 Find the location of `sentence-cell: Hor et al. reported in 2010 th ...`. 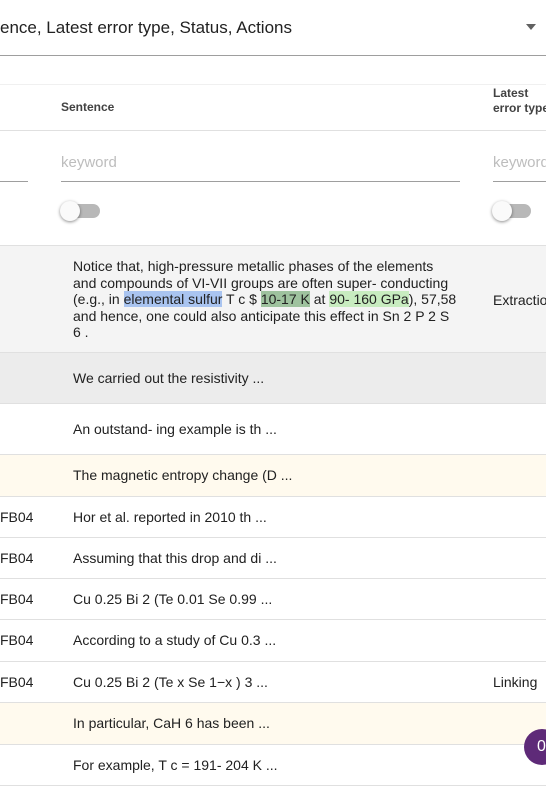

sentence-cell: Hor et al. reported in 2010 th ... is located at coordinates (170, 517).